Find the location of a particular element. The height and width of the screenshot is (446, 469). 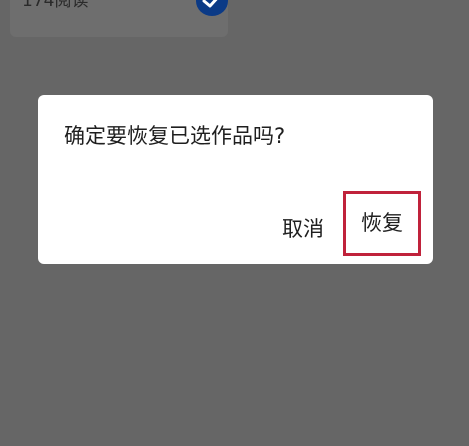

background-work-card: 174阅读 is located at coordinates (119, 18).